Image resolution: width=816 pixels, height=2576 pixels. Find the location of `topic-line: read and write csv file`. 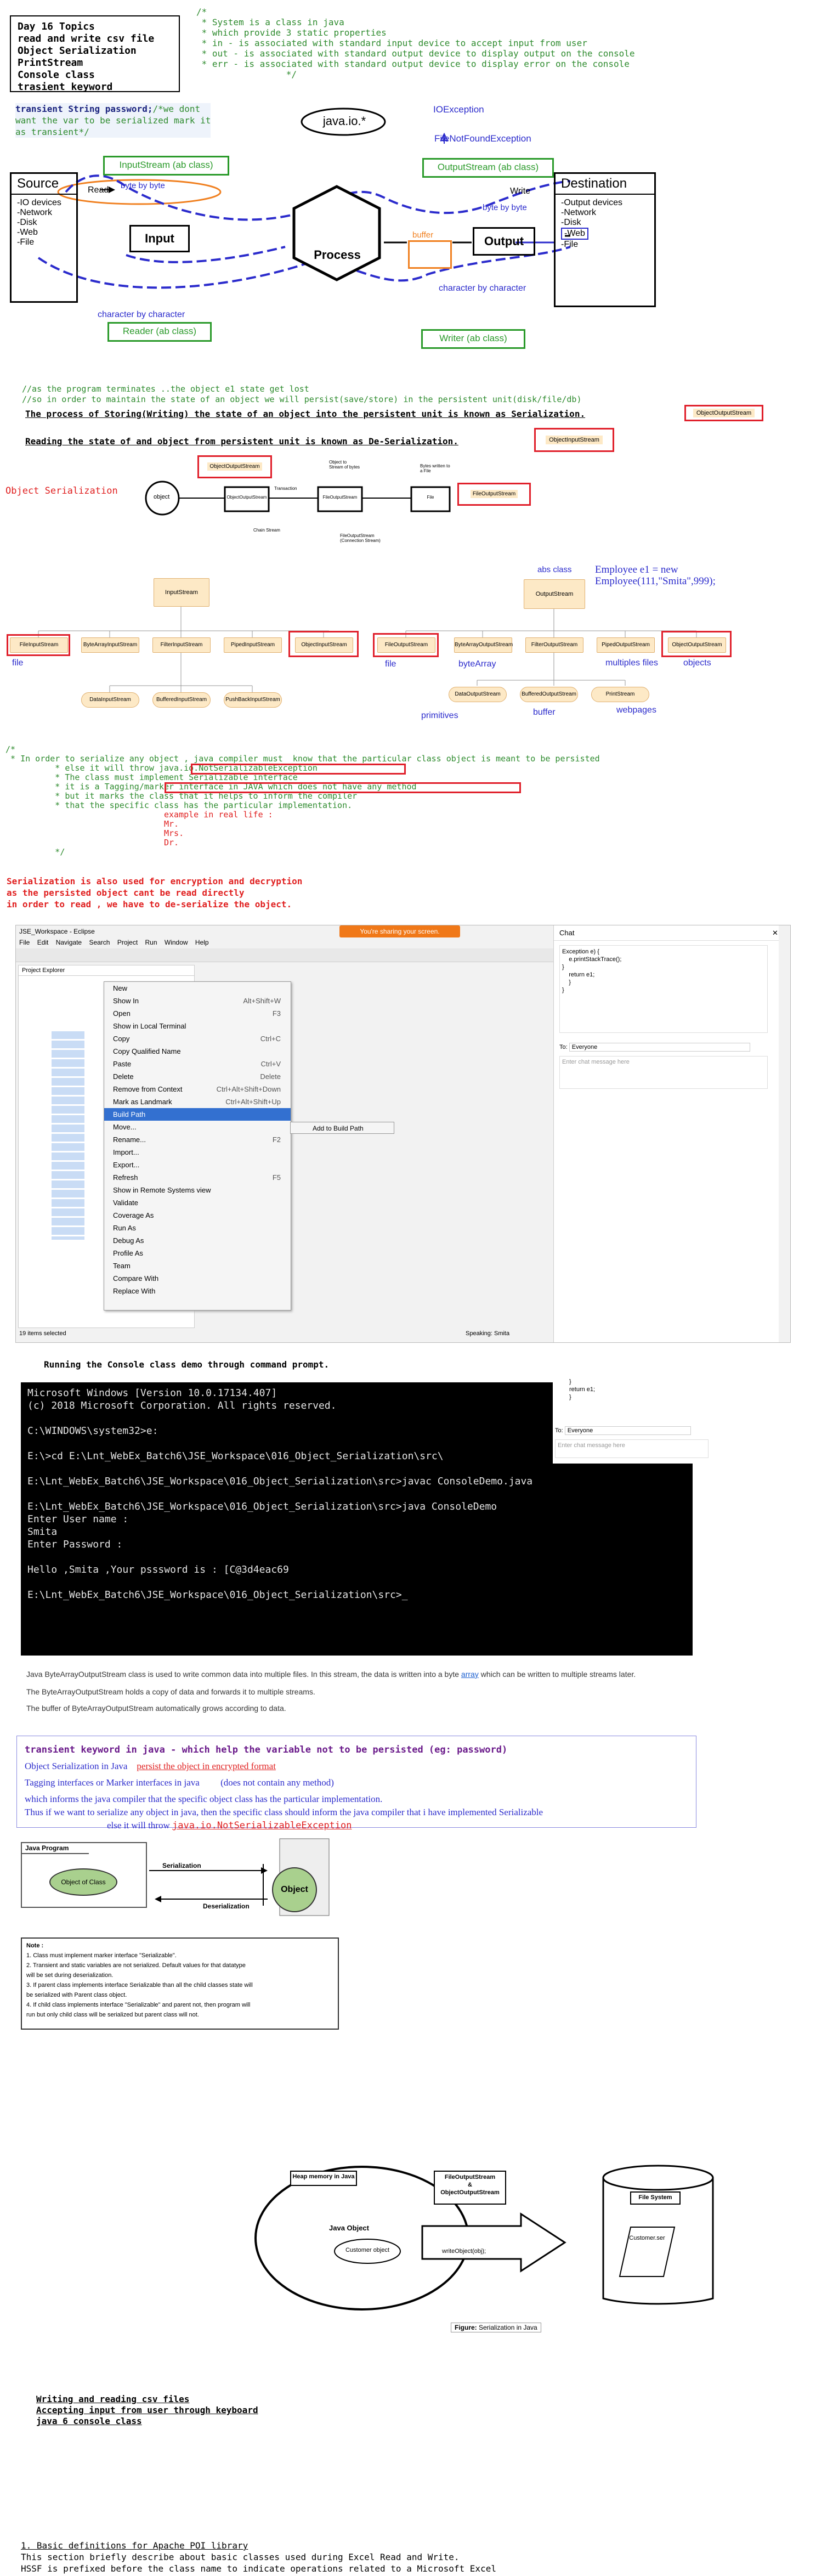

topic-line: read and write csv file is located at coordinates (86, 38).